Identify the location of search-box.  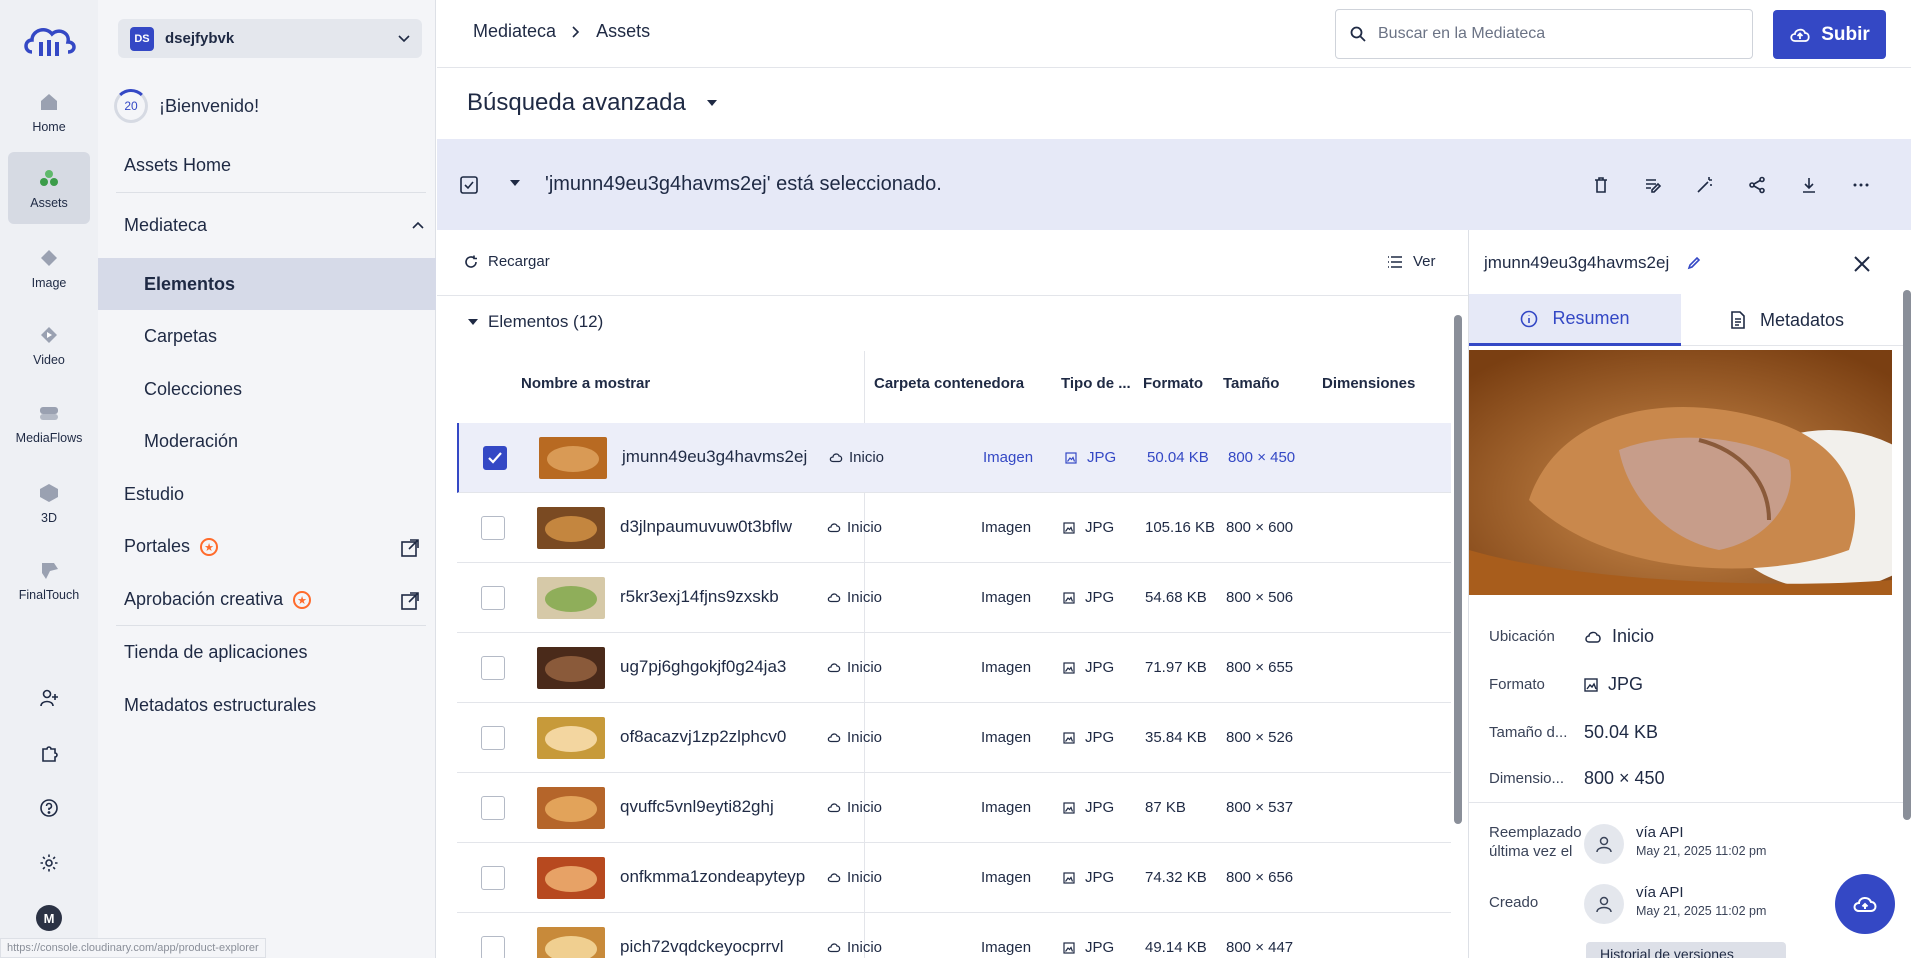
(1544, 34).